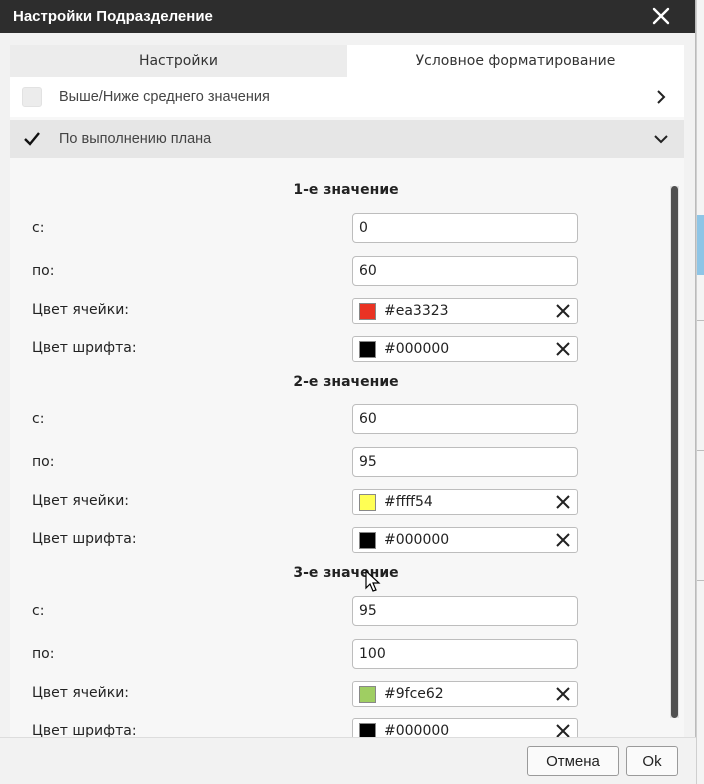 The image size is (704, 784). Describe the element at coordinates (465, 271) in the screenshot. I see `section-1-to-input: 60` at that location.